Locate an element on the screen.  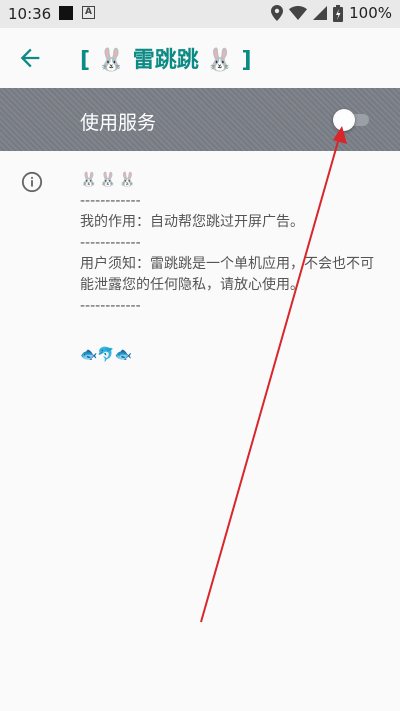
signal-icon is located at coordinates (320, 13).